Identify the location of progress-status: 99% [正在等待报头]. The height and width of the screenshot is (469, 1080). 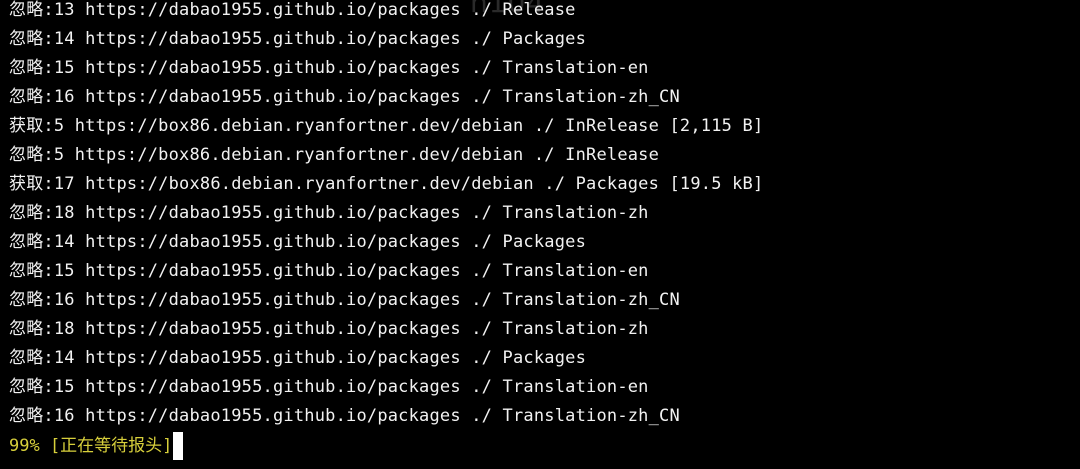
(91, 446).